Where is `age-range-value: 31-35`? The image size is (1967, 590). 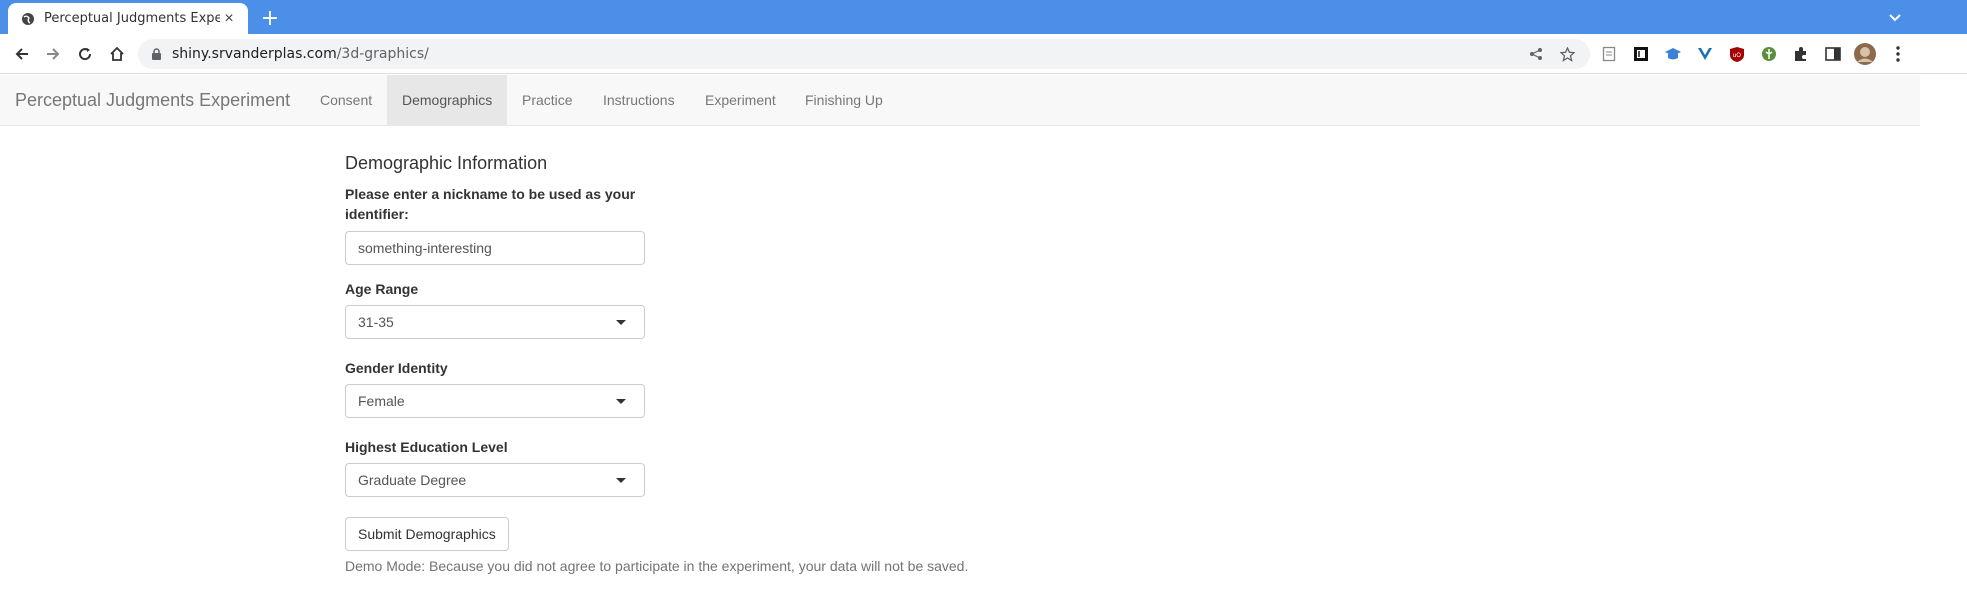 age-range-value: 31-35 is located at coordinates (376, 322).